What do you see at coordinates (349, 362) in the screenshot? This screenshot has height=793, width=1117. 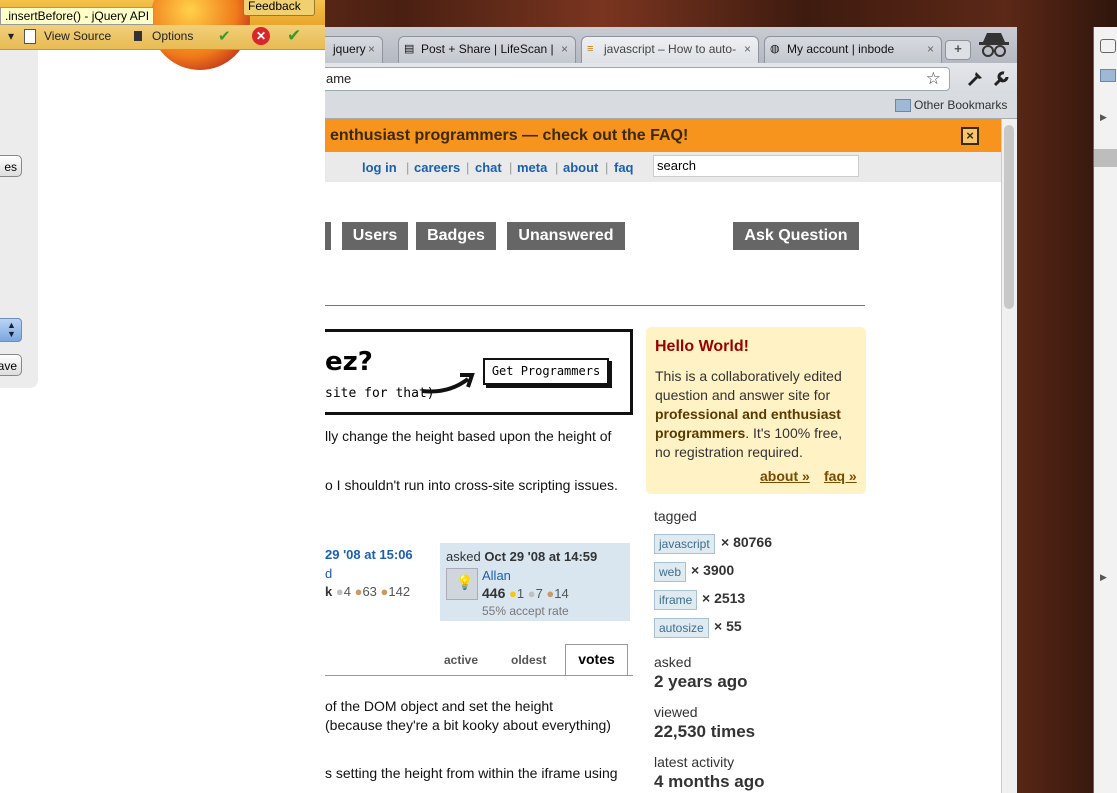 I see `ad-headline: ez?` at bounding box center [349, 362].